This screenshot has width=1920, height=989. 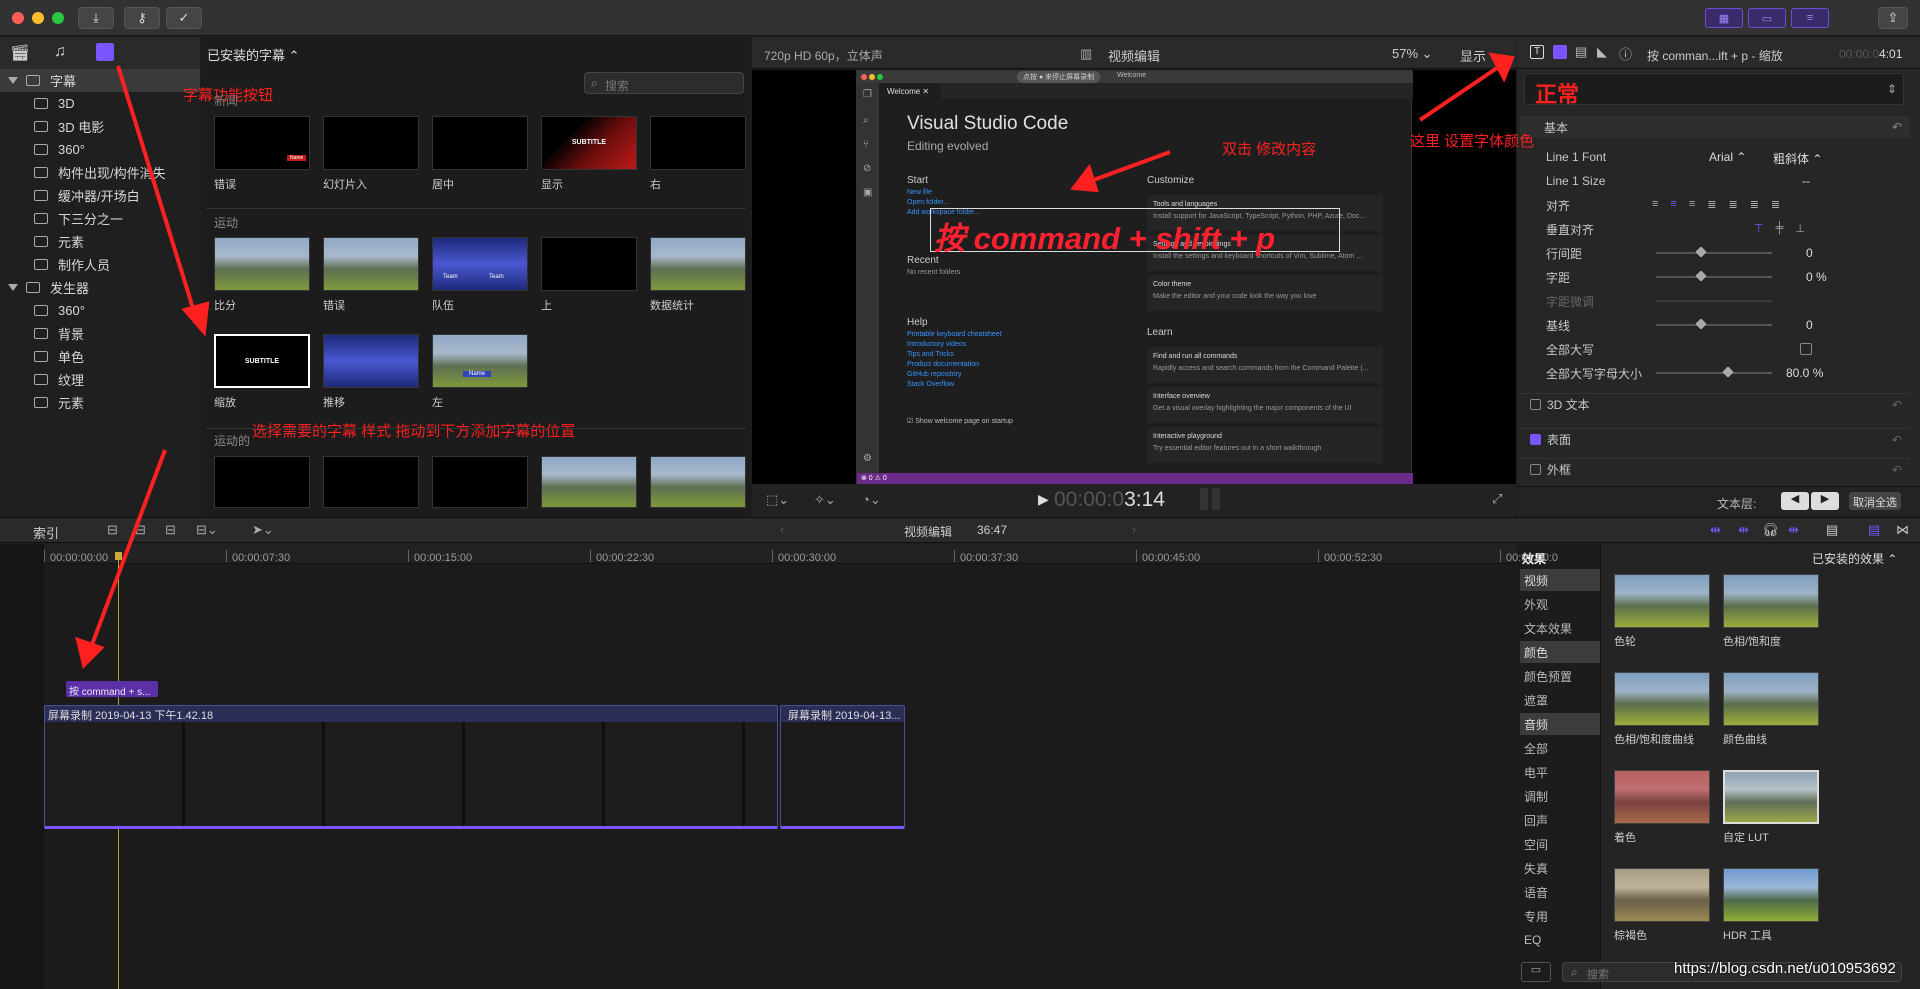 What do you see at coordinates (807, 558) in the screenshot?
I see `ruler-label: 00:00:30:00` at bounding box center [807, 558].